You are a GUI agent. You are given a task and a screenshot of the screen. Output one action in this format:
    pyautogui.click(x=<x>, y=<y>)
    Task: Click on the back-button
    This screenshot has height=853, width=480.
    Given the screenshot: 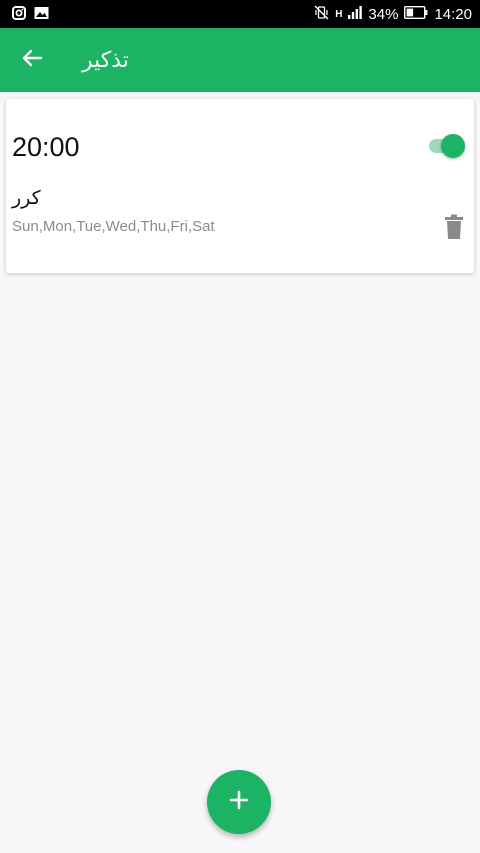 What is the action you would take?
    pyautogui.click(x=32, y=60)
    